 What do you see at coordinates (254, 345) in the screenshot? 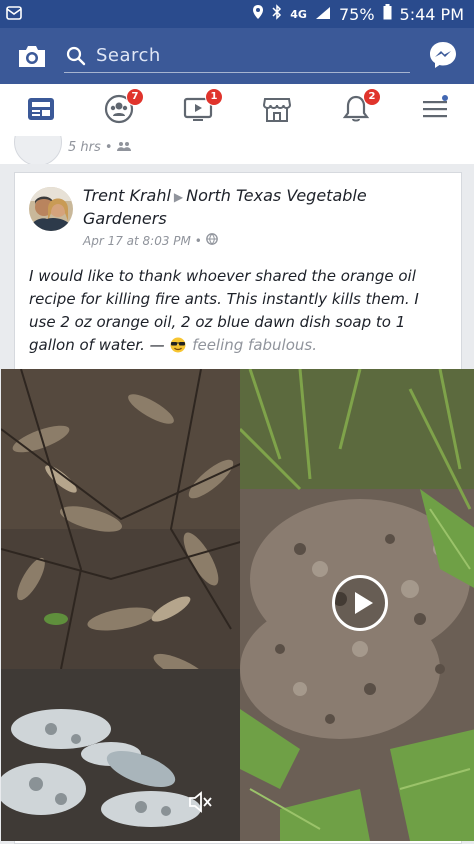
I see `feeling-text: feeling fabulous.` at bounding box center [254, 345].